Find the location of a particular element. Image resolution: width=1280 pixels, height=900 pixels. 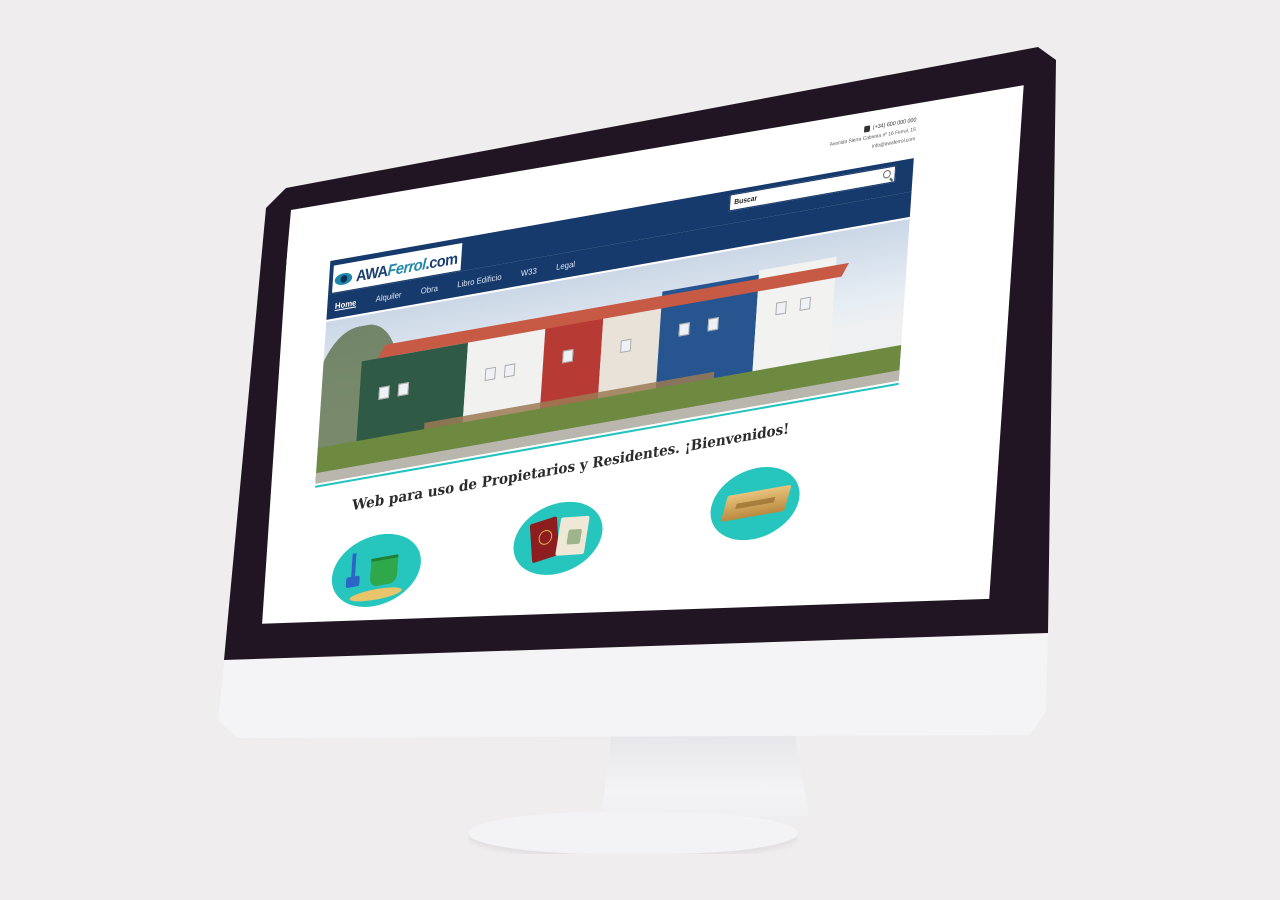

monitor-stand-base is located at coordinates (633, 833).